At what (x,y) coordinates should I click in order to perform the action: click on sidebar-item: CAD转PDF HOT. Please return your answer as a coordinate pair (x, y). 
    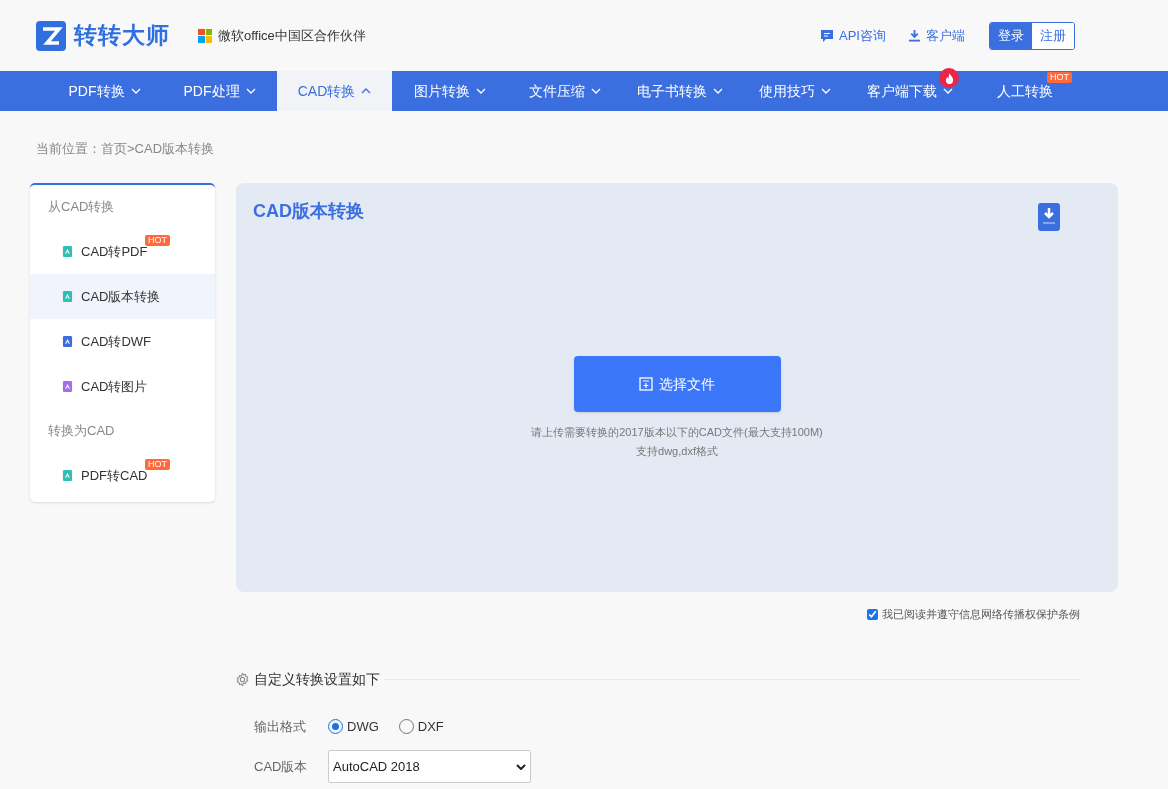
    Looking at the image, I should click on (122, 251).